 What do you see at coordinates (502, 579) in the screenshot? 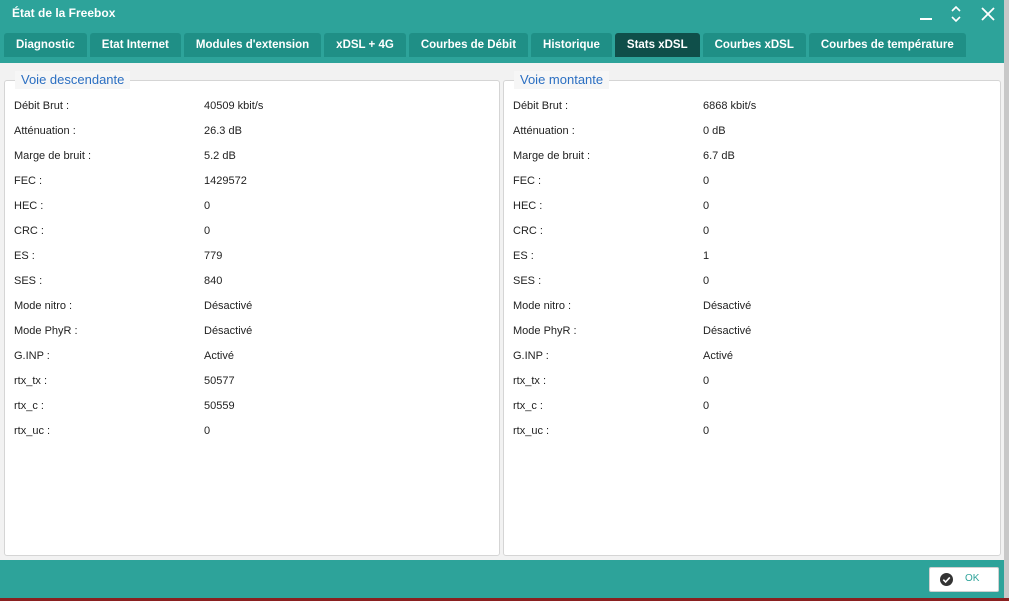
I see `footer-bar: OK` at bounding box center [502, 579].